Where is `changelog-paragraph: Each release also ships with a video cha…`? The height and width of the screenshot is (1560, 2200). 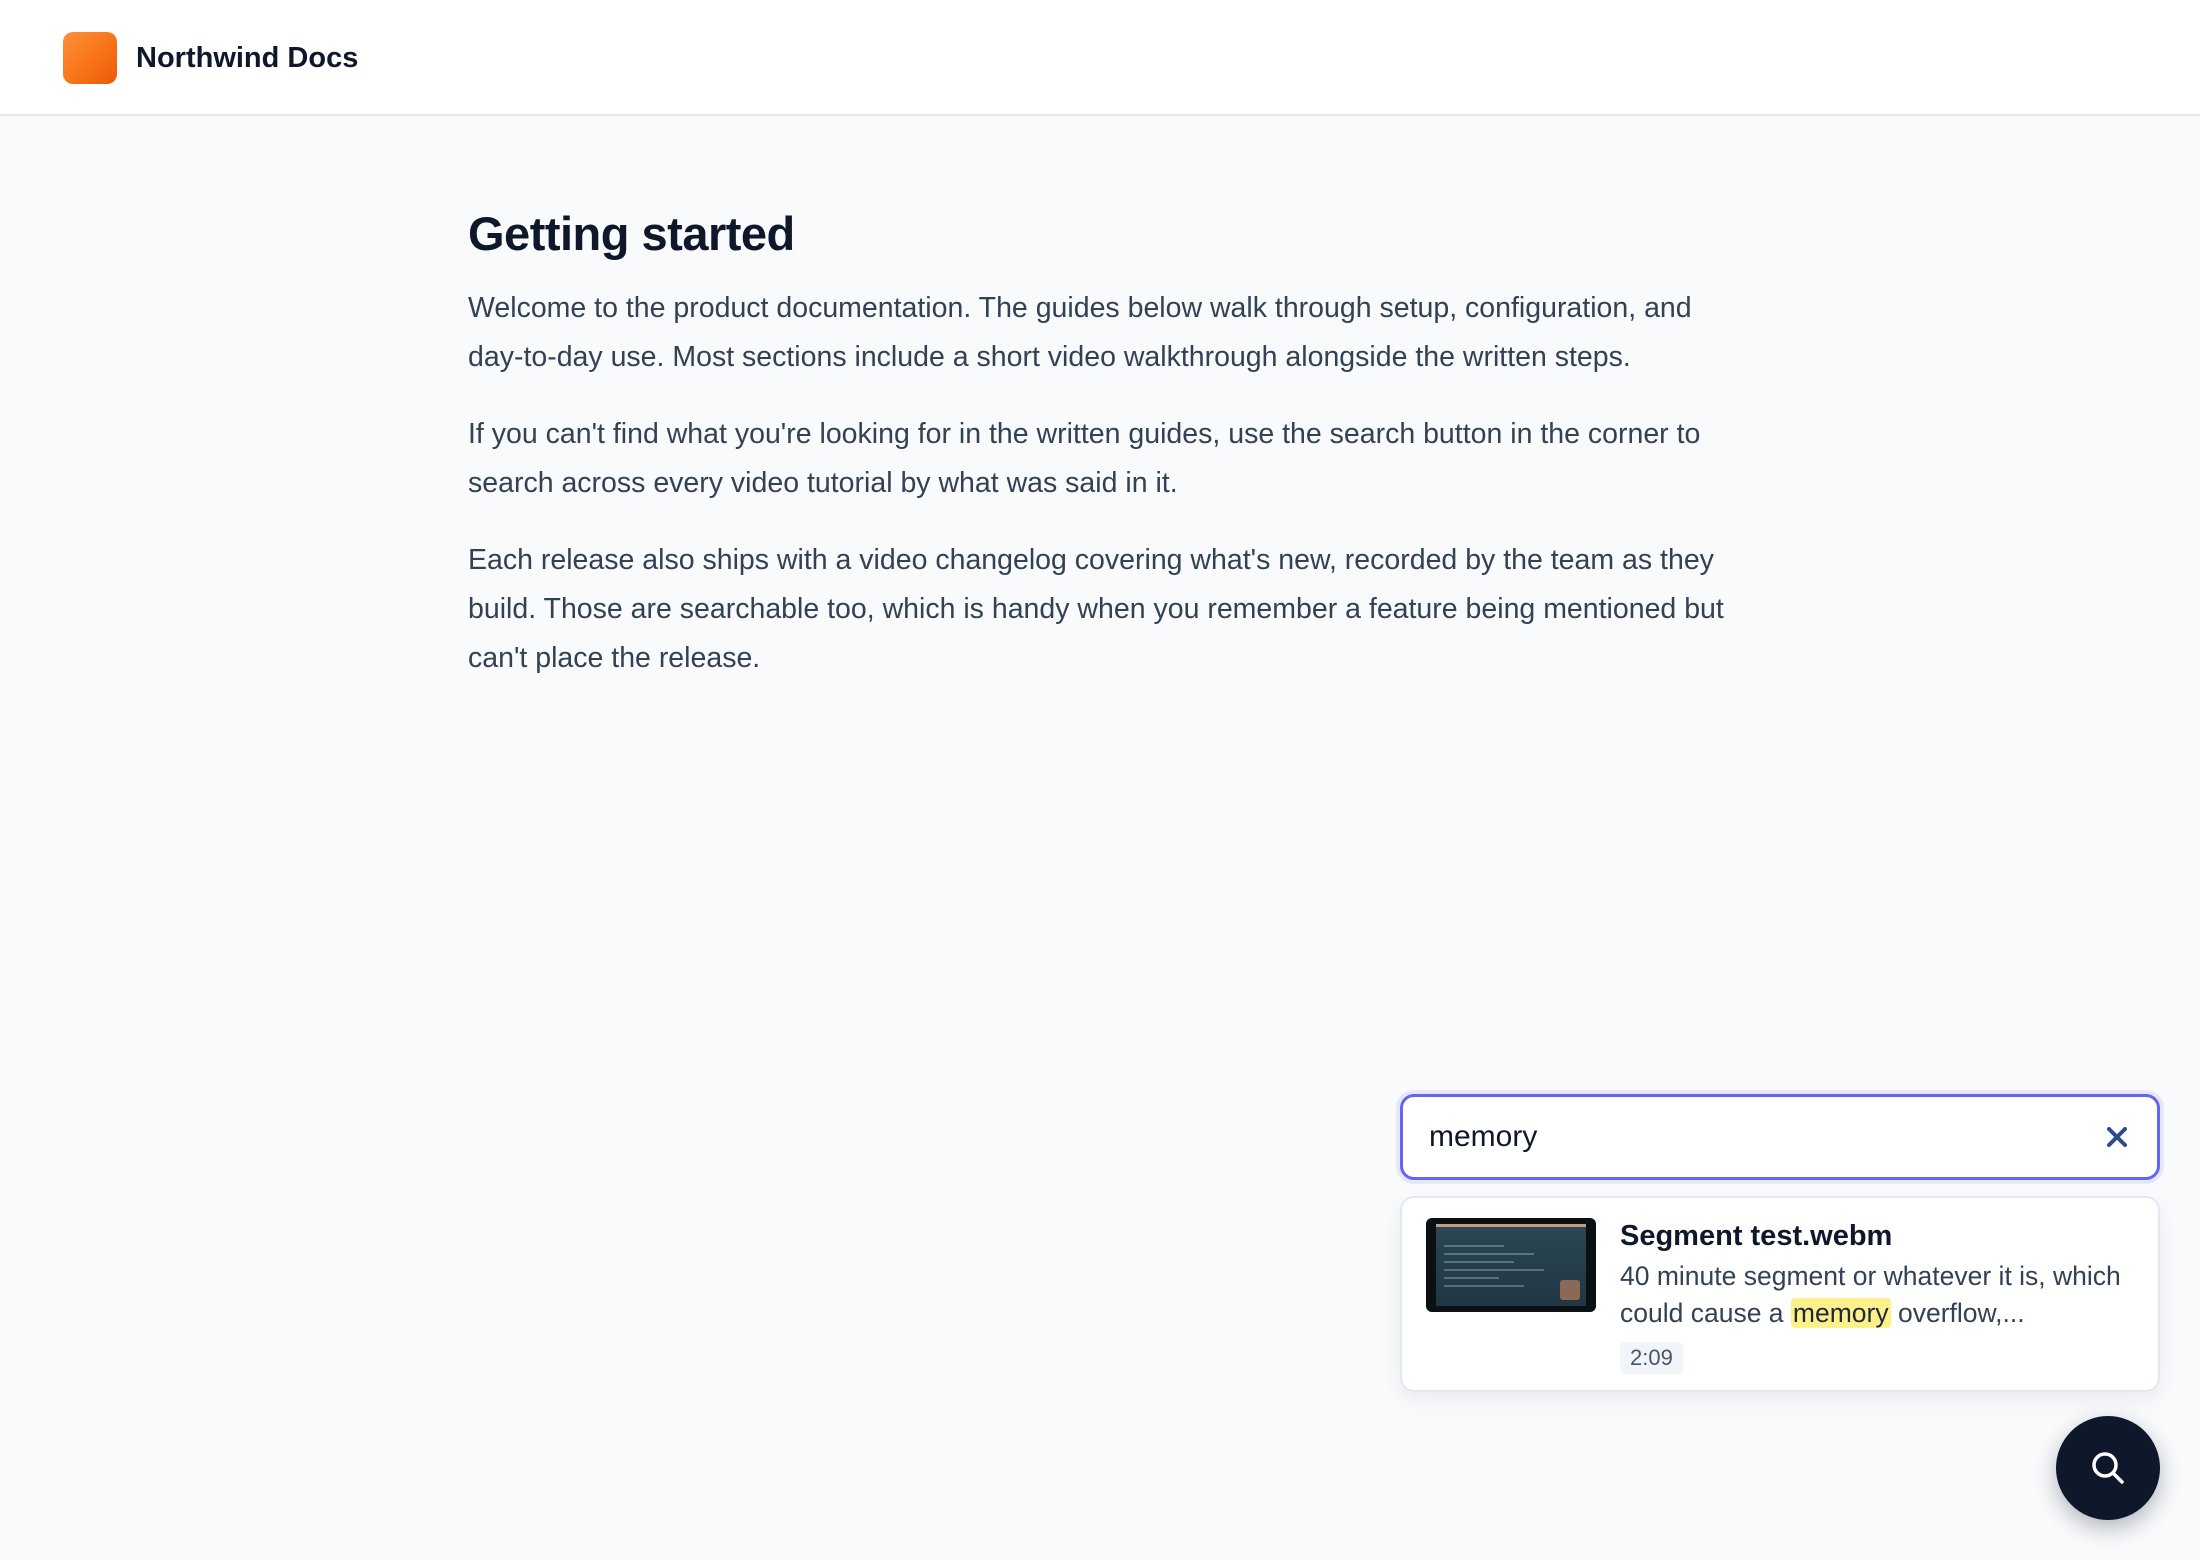
changelog-paragraph: Each release also ships with a video cha… is located at coordinates (1096, 609).